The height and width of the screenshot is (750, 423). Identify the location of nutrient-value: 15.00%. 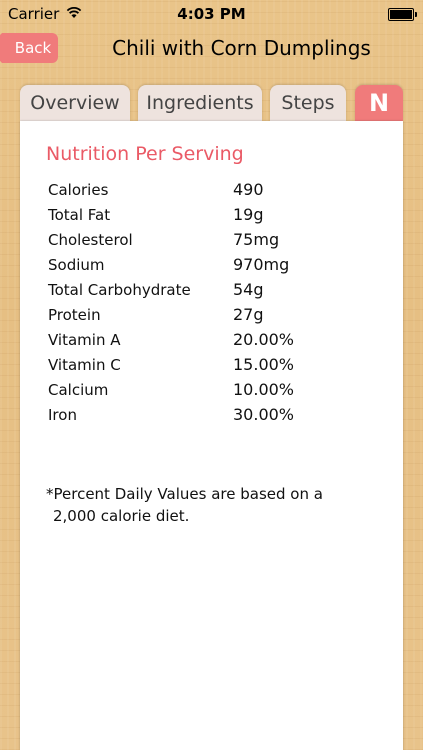
(264, 364).